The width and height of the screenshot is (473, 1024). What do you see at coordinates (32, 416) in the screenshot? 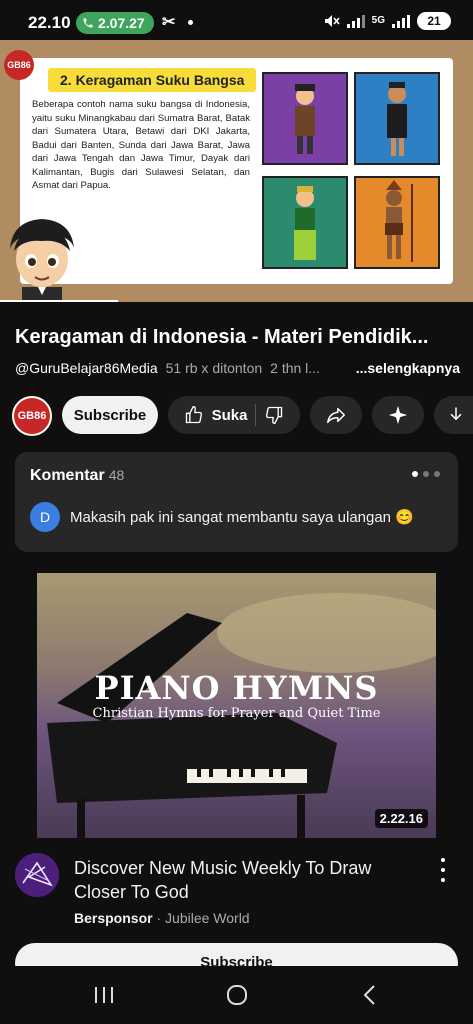
I see `channel-avatar: GB86` at bounding box center [32, 416].